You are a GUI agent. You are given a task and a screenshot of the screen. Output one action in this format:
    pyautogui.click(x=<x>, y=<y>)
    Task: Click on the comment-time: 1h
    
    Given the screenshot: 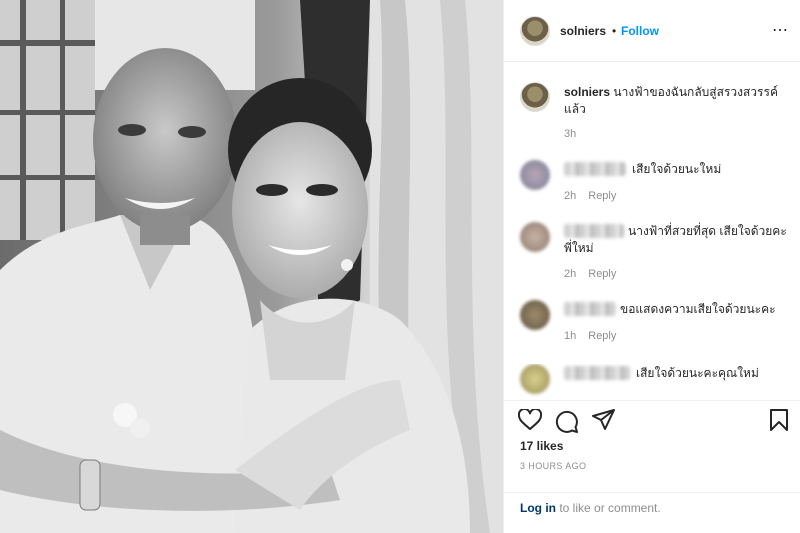 What is the action you would take?
    pyautogui.click(x=570, y=336)
    